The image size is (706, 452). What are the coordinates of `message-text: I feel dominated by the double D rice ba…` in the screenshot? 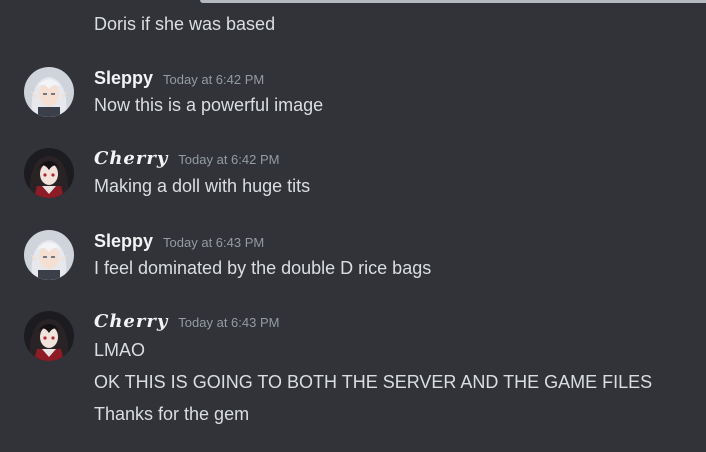 It's located at (263, 268).